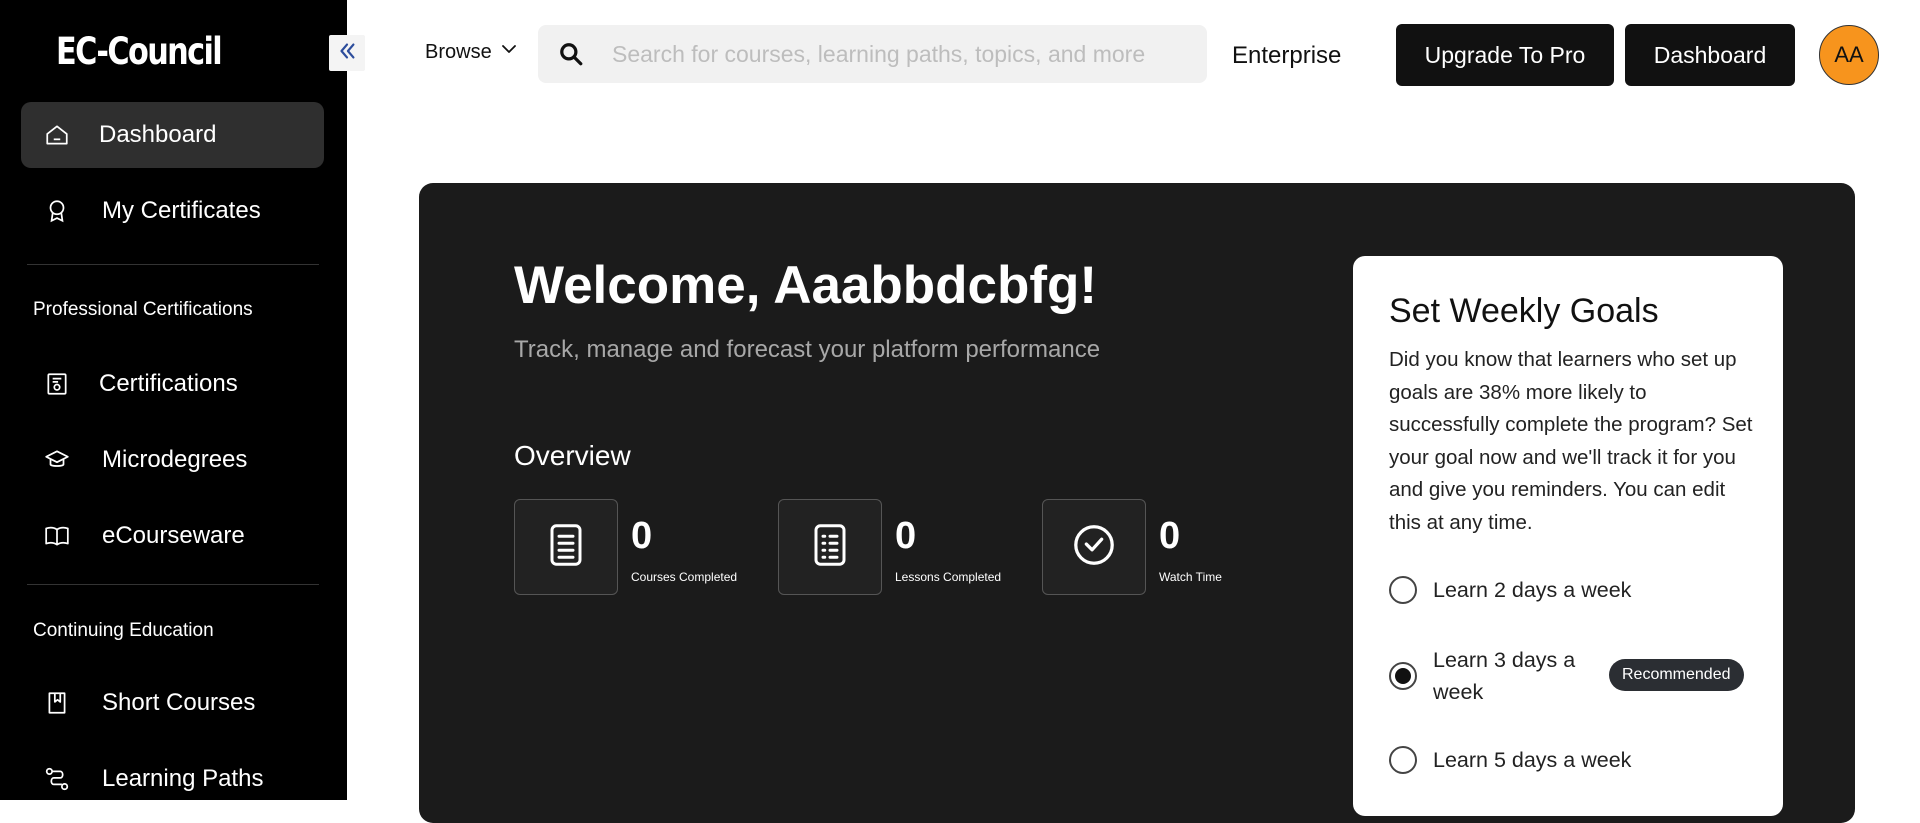  I want to click on radio-button-selected, so click(1403, 676).